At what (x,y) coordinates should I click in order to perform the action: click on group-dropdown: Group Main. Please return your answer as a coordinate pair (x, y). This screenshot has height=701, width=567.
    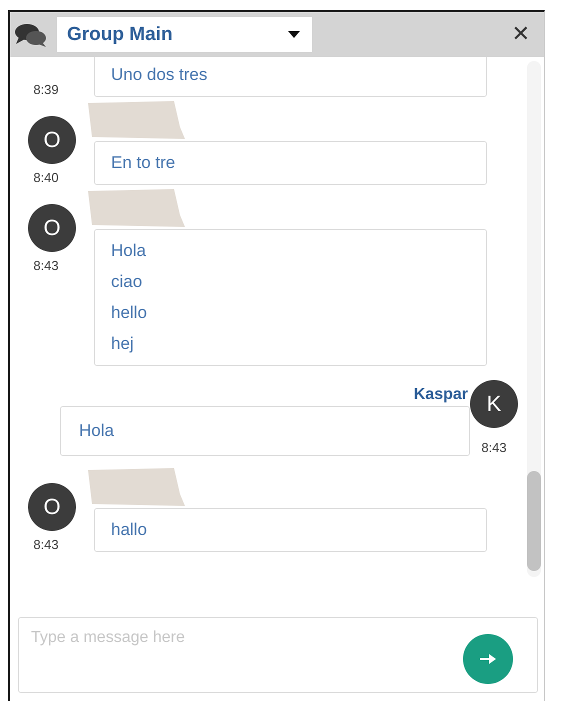
    Looking at the image, I should click on (184, 34).